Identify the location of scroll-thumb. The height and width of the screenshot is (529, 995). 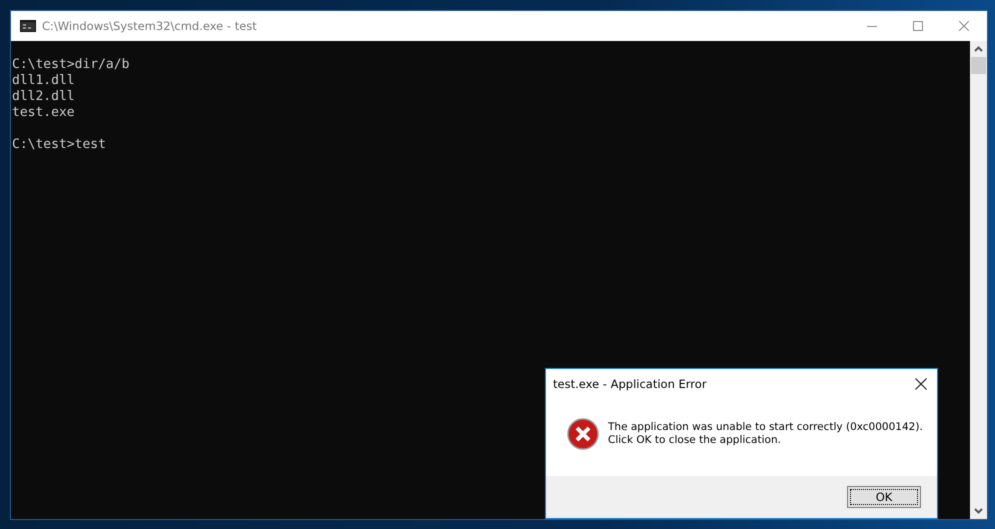
(978, 65).